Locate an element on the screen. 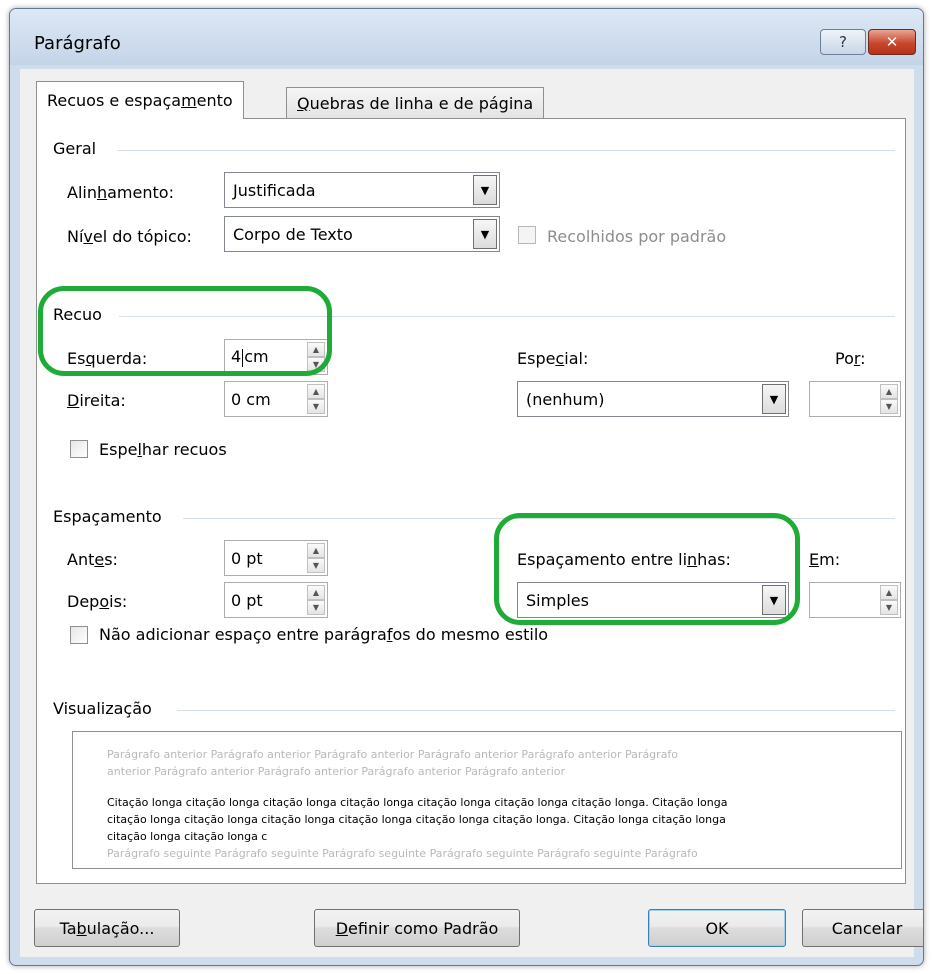  help-button: ? is located at coordinates (843, 42).